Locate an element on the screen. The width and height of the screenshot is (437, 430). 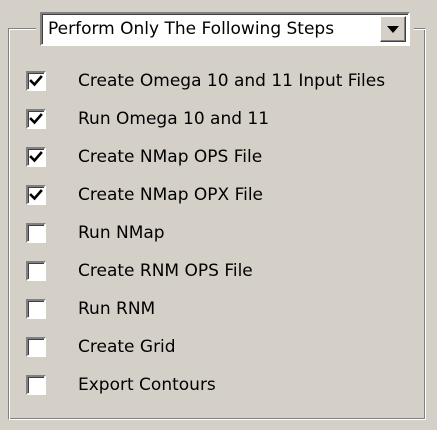
step-row: Run NMap is located at coordinates (226, 233).